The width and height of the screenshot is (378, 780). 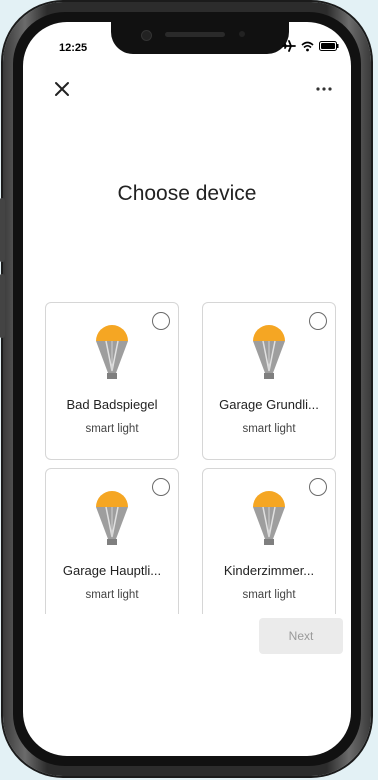 I want to click on sensor-icon, so click(x=242, y=34).